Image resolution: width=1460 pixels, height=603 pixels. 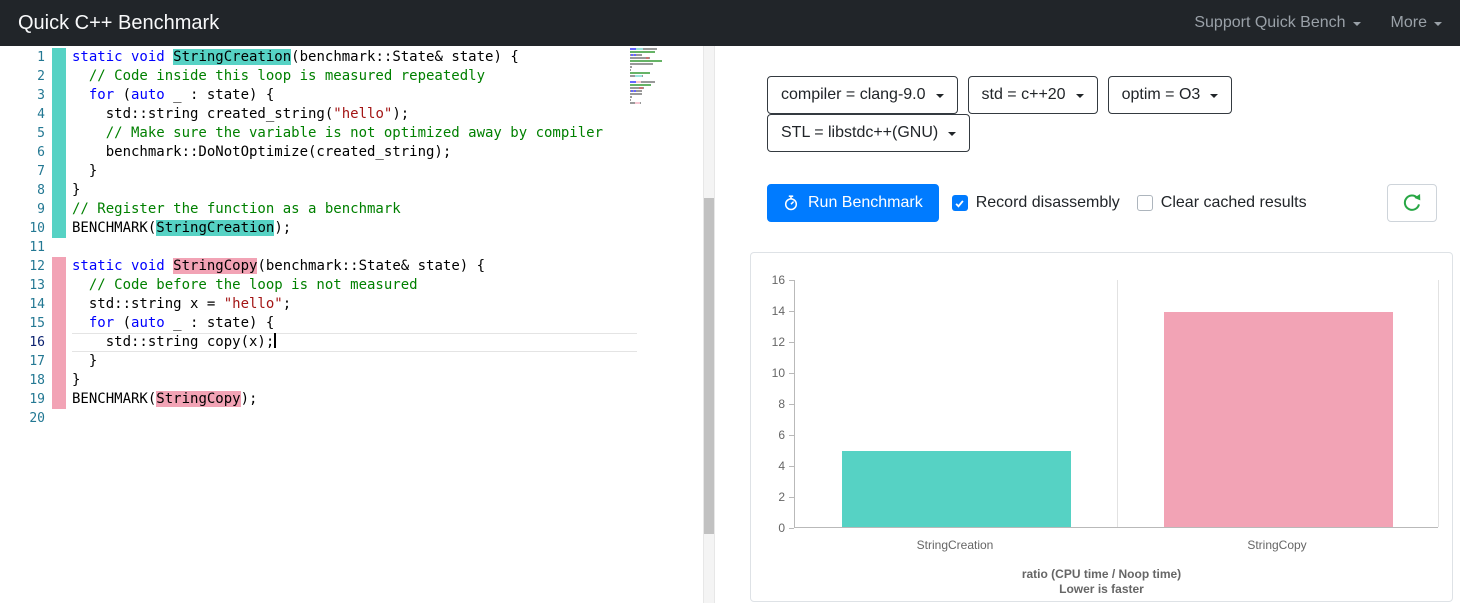 I want to click on code-line: 19 BENCHMARK(StringCopy);, so click(x=318, y=399).